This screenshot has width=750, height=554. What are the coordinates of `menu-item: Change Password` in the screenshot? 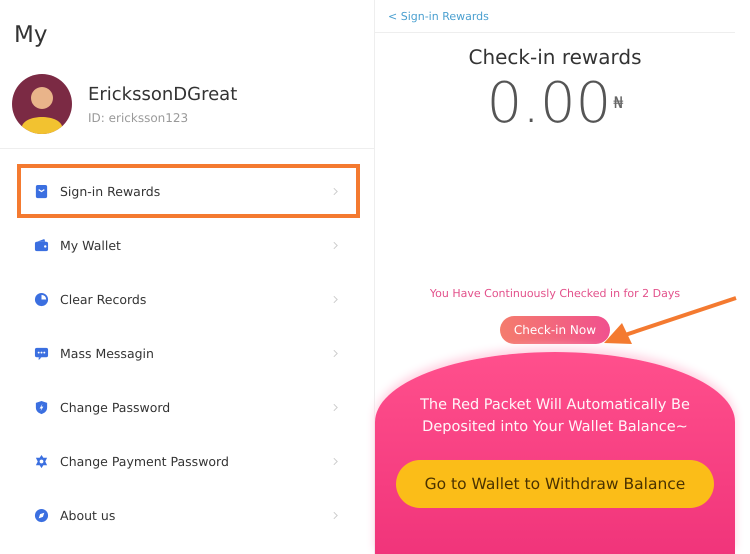 It's located at (188, 407).